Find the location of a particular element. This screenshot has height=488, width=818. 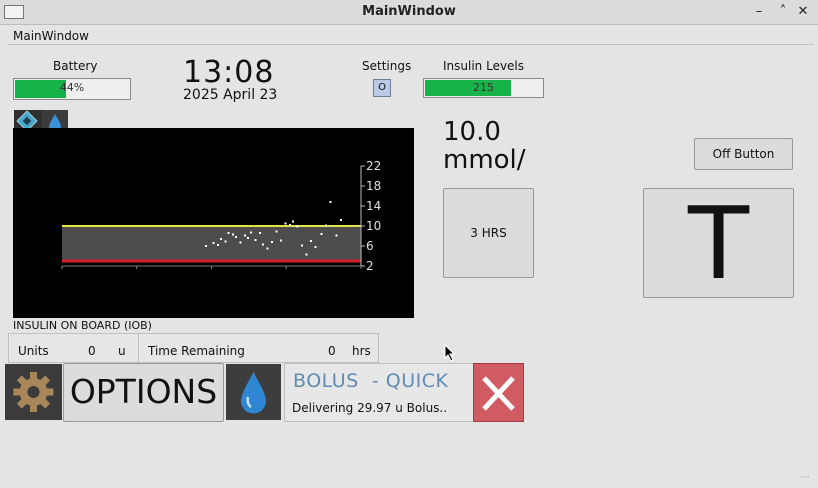

glucose-graph-svg: 22 18 14 10 6 2 is located at coordinates (221, 216).